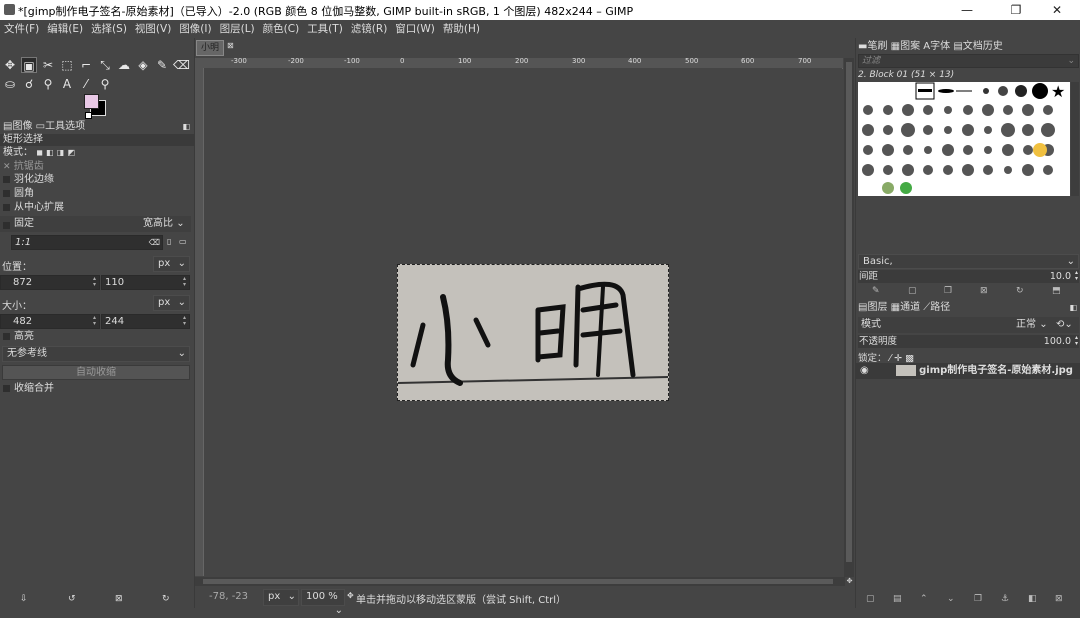 The image size is (1080, 618). Describe the element at coordinates (124, 65) in the screenshot. I see `warp-tool-icon: ☁` at that location.